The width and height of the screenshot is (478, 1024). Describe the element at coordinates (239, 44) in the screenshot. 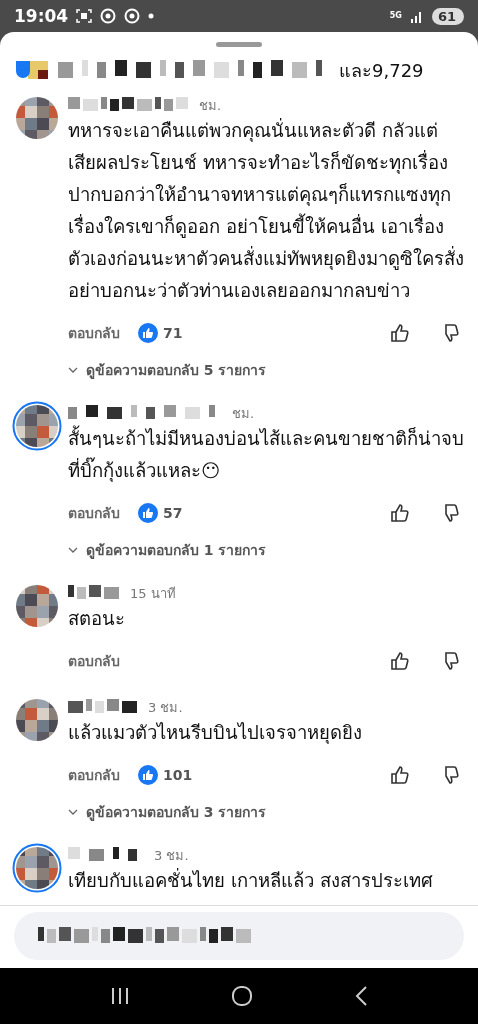

I see `drag-handle` at that location.